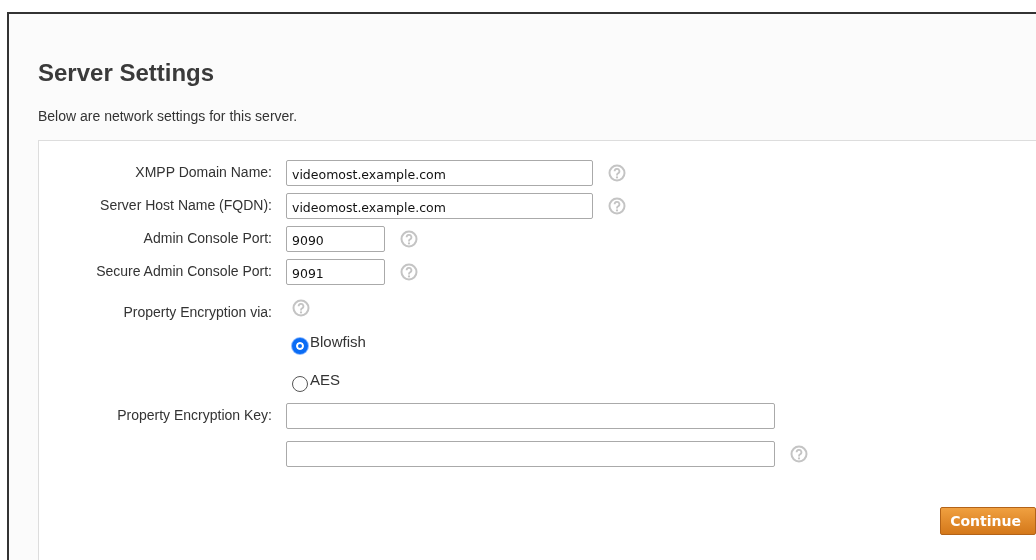 Image resolution: width=1036 pixels, height=560 pixels. What do you see at coordinates (335, 239) in the screenshot?
I see `text-field: 9090` at bounding box center [335, 239].